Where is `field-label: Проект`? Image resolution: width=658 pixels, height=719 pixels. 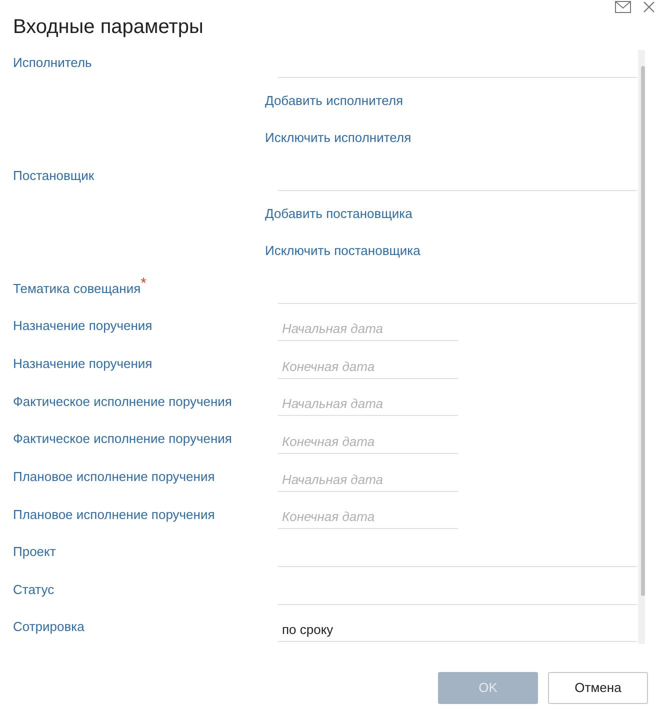
field-label: Проект is located at coordinates (34, 552).